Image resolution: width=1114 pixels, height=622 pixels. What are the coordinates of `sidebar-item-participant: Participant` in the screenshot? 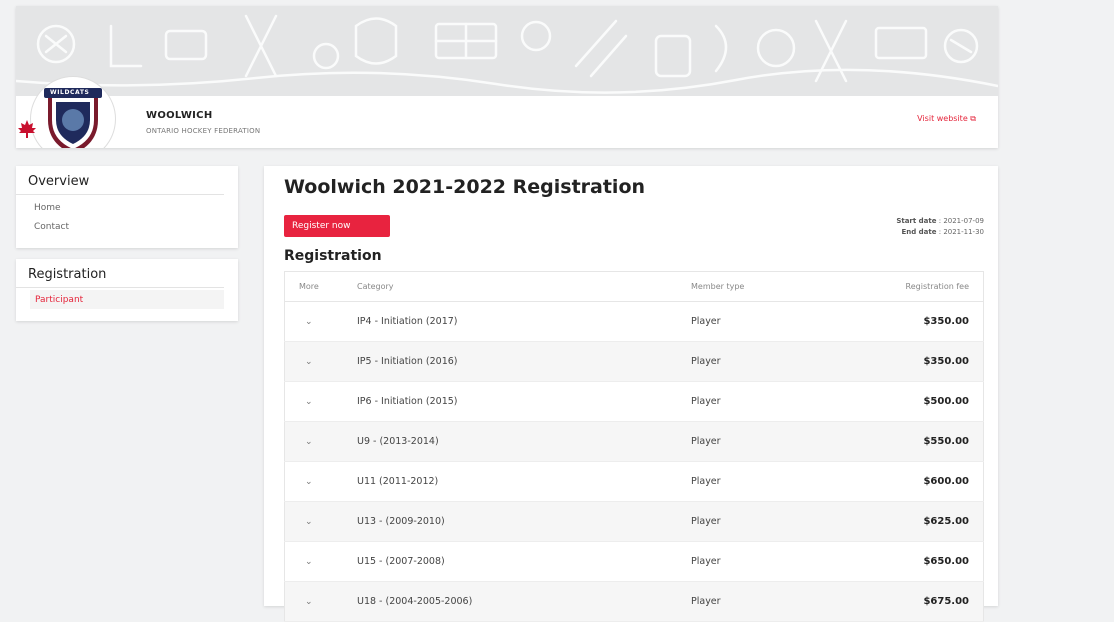 It's located at (127, 299).